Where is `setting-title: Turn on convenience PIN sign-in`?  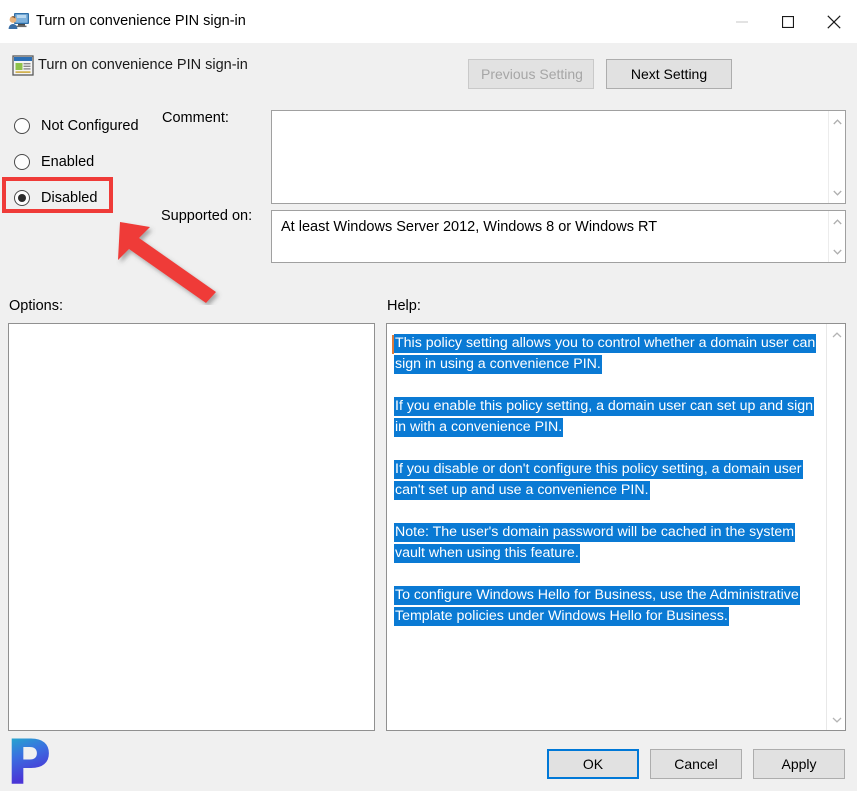
setting-title: Turn on convenience PIN sign-in is located at coordinates (143, 65).